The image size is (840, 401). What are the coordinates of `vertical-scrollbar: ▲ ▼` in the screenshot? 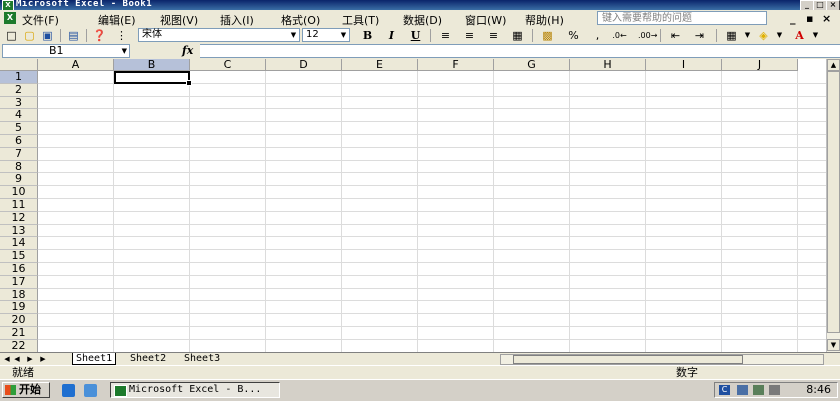 It's located at (833, 205).